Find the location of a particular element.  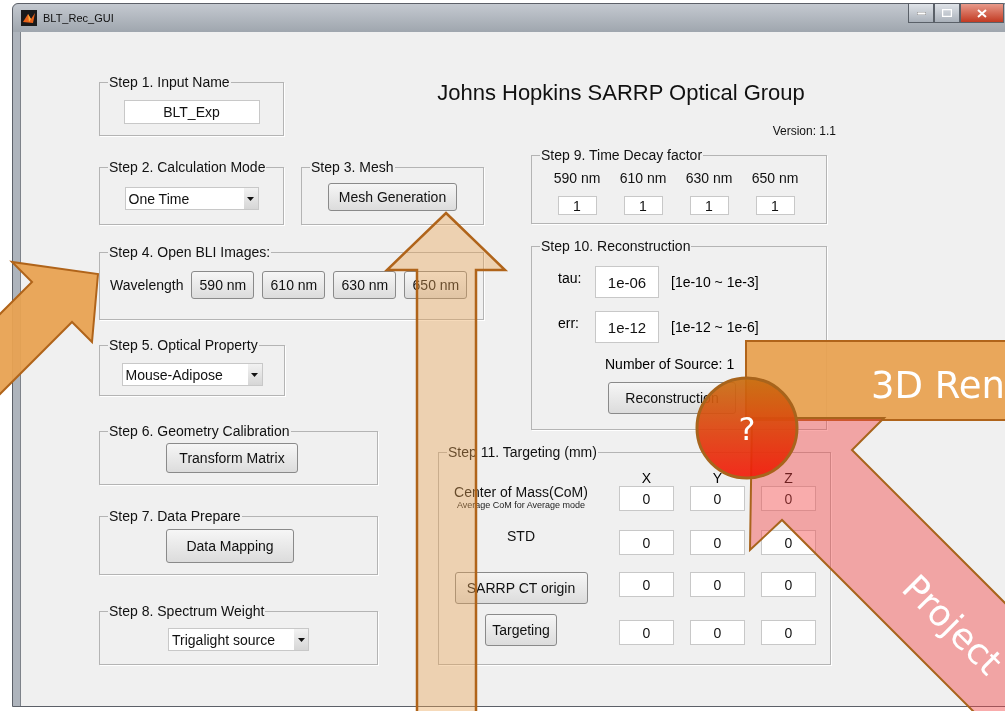

panel-title: Step 9. Time Decay factor is located at coordinates (622, 155).